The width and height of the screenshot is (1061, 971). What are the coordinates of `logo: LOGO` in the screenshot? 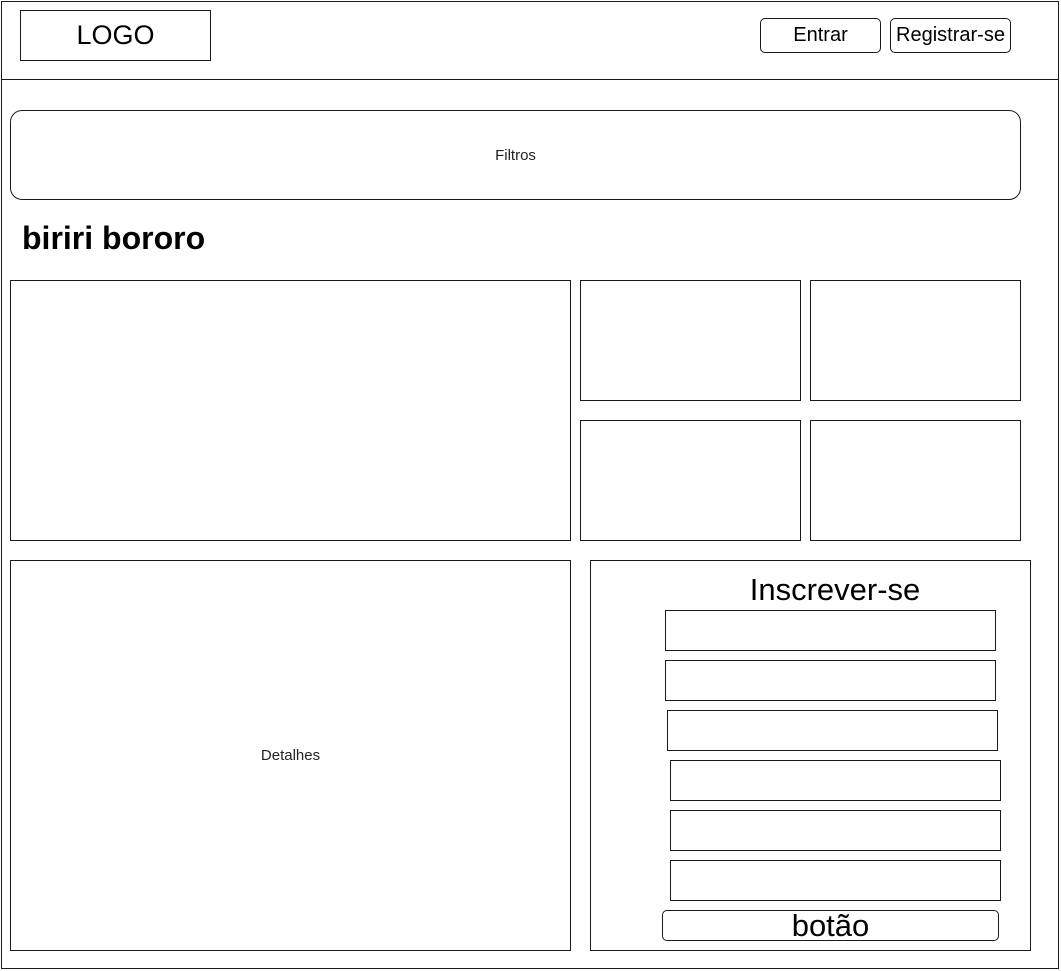 It's located at (115, 35).